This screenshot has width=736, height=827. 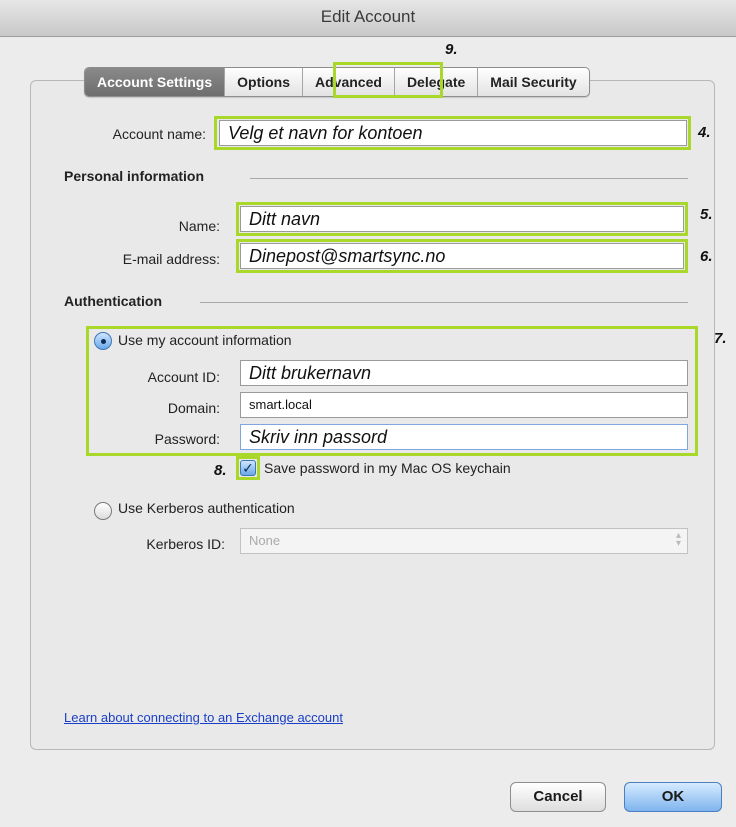 What do you see at coordinates (103, 511) in the screenshot?
I see `use-kerberos-radio` at bounding box center [103, 511].